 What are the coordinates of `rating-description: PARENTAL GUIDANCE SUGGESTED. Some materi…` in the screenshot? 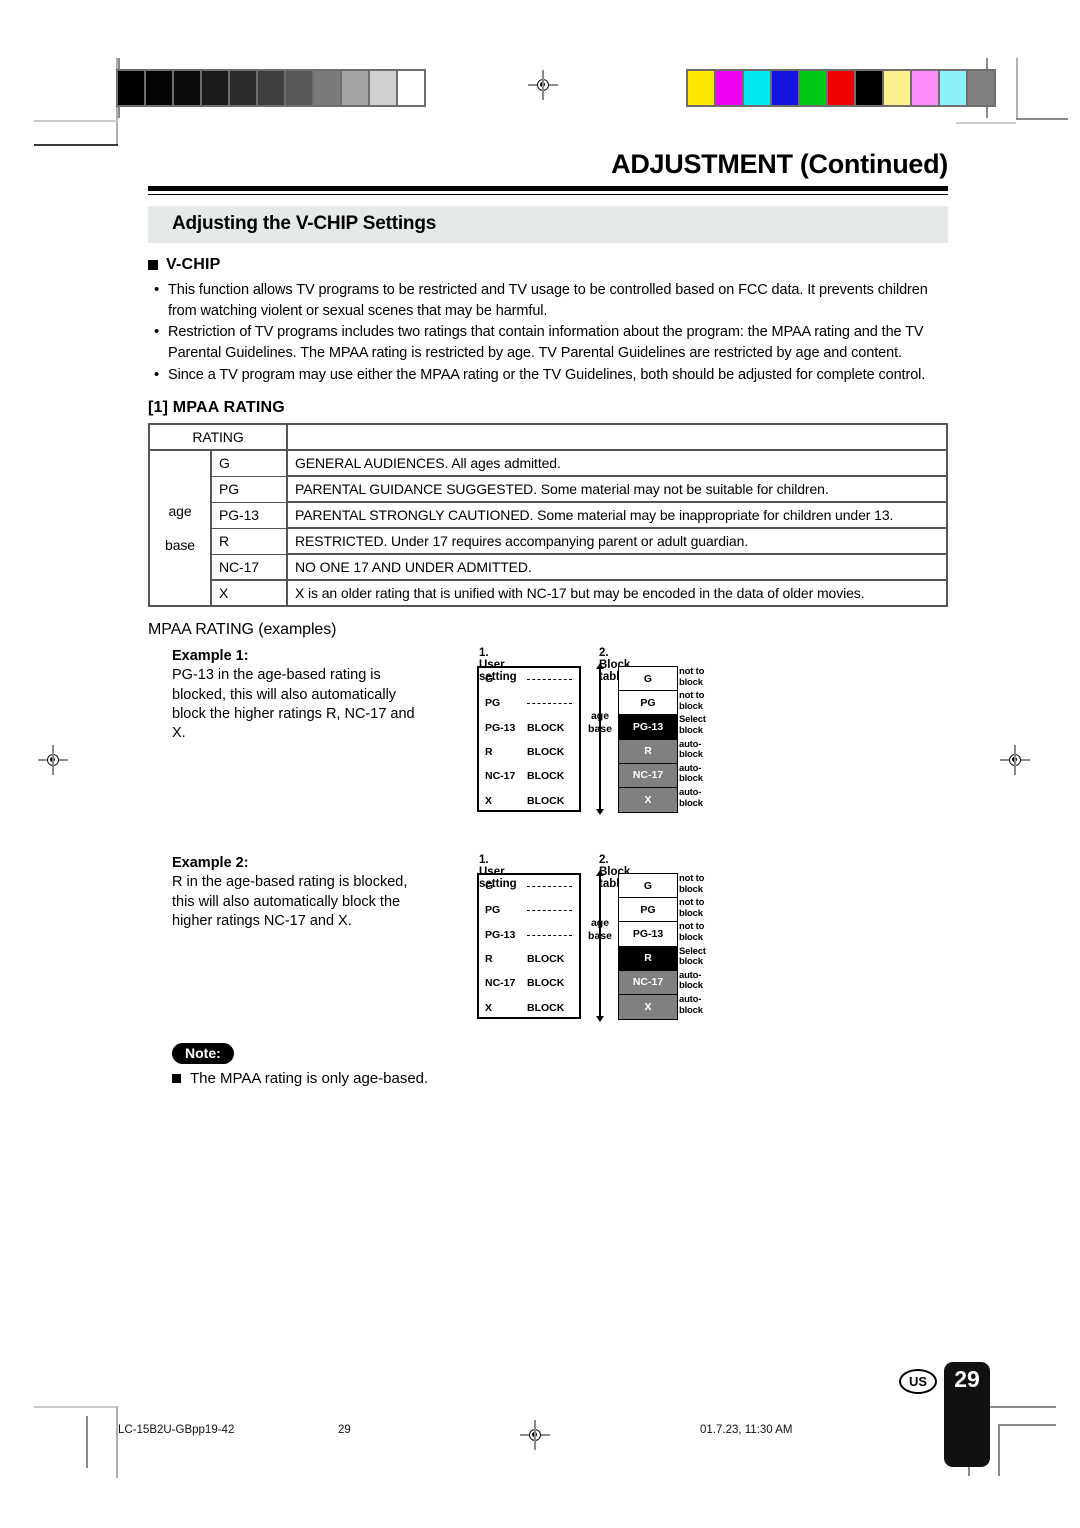 It's located at (617, 489).